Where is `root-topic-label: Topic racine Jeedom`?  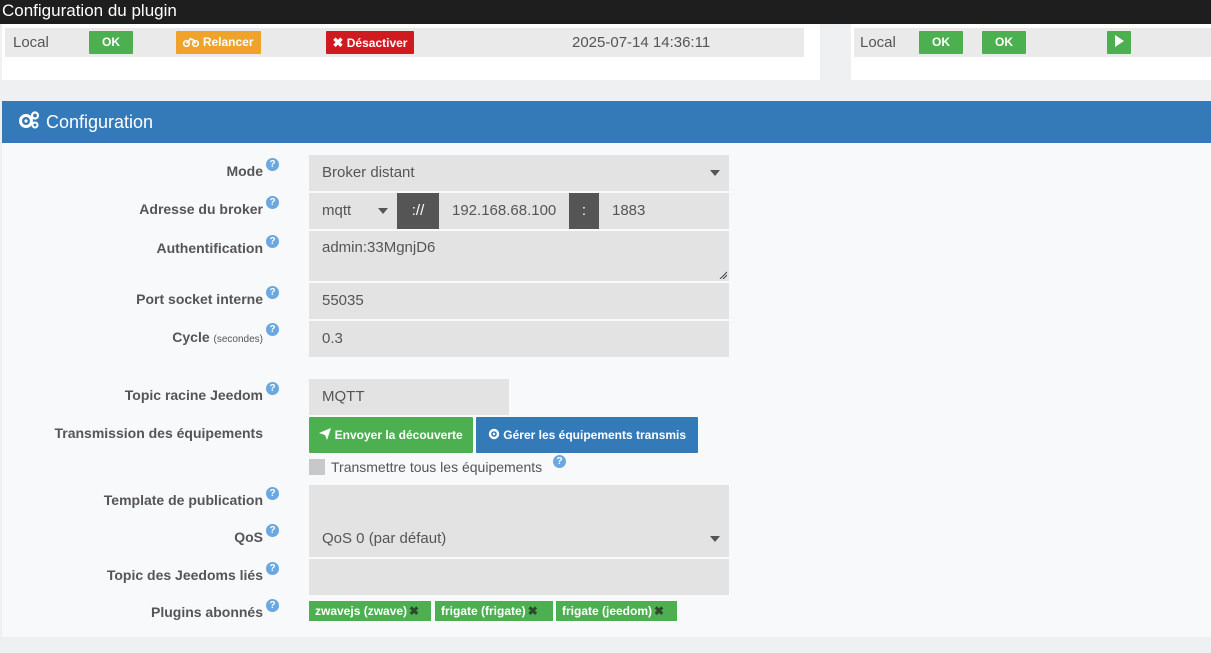
root-topic-label: Topic racine Jeedom is located at coordinates (193, 395).